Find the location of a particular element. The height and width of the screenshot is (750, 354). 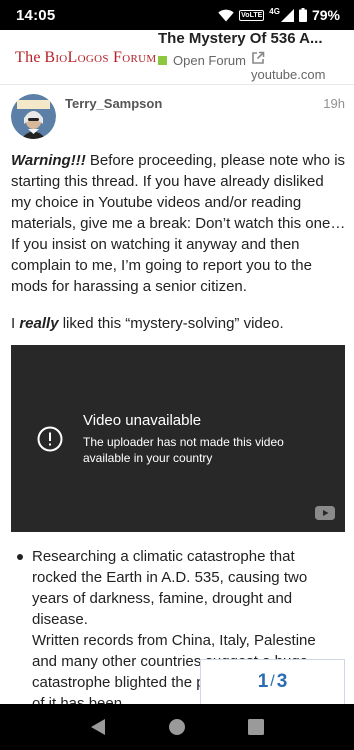

battery-icon is located at coordinates (302, 15).